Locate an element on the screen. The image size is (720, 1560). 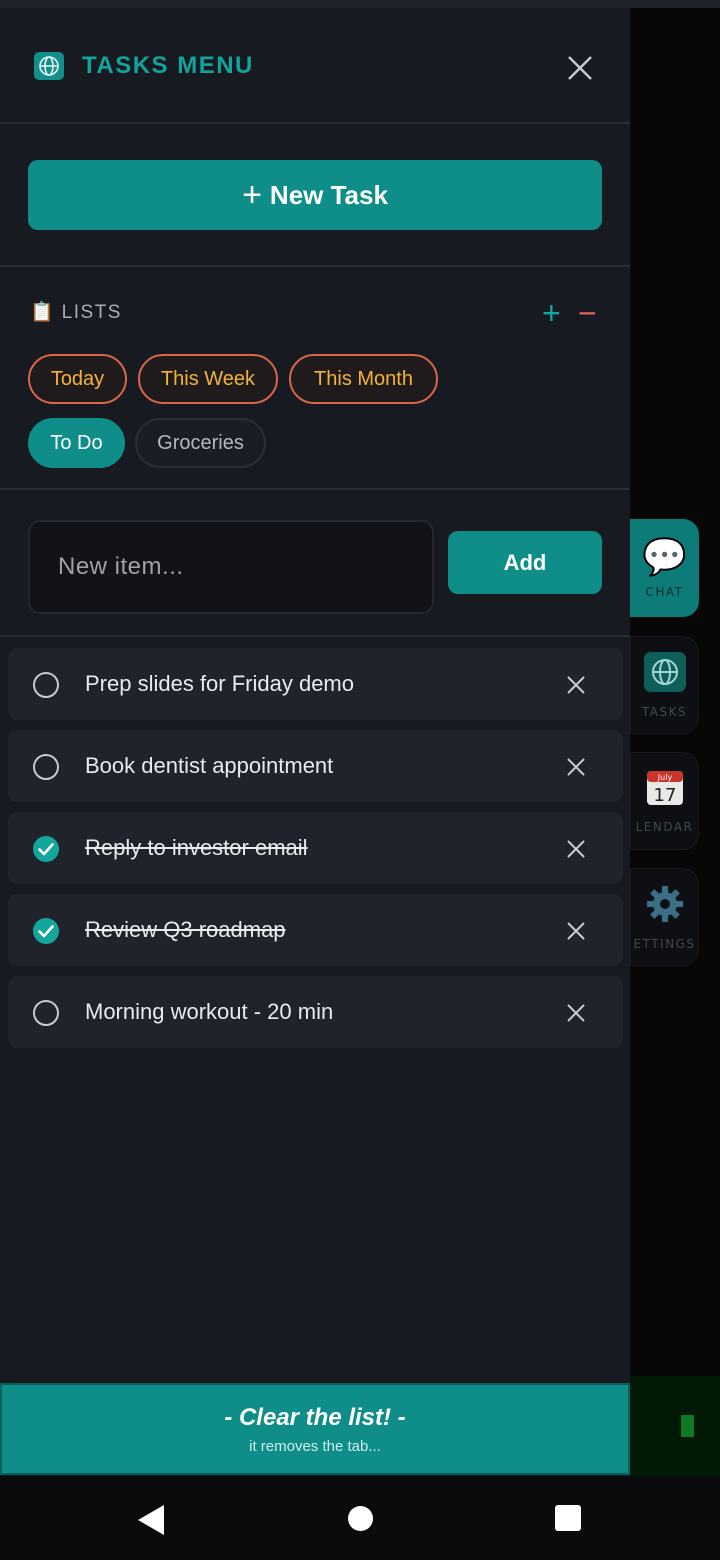
list-chip-groceries: Groceries is located at coordinates (200, 443).